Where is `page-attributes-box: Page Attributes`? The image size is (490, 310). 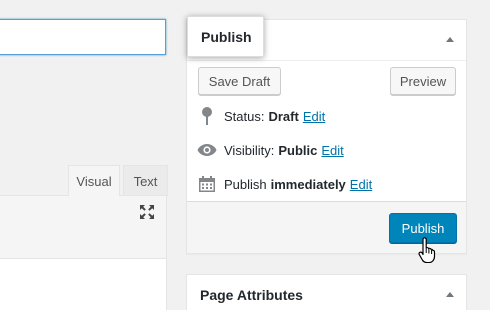 page-attributes-box: Page Attributes is located at coordinates (326, 292).